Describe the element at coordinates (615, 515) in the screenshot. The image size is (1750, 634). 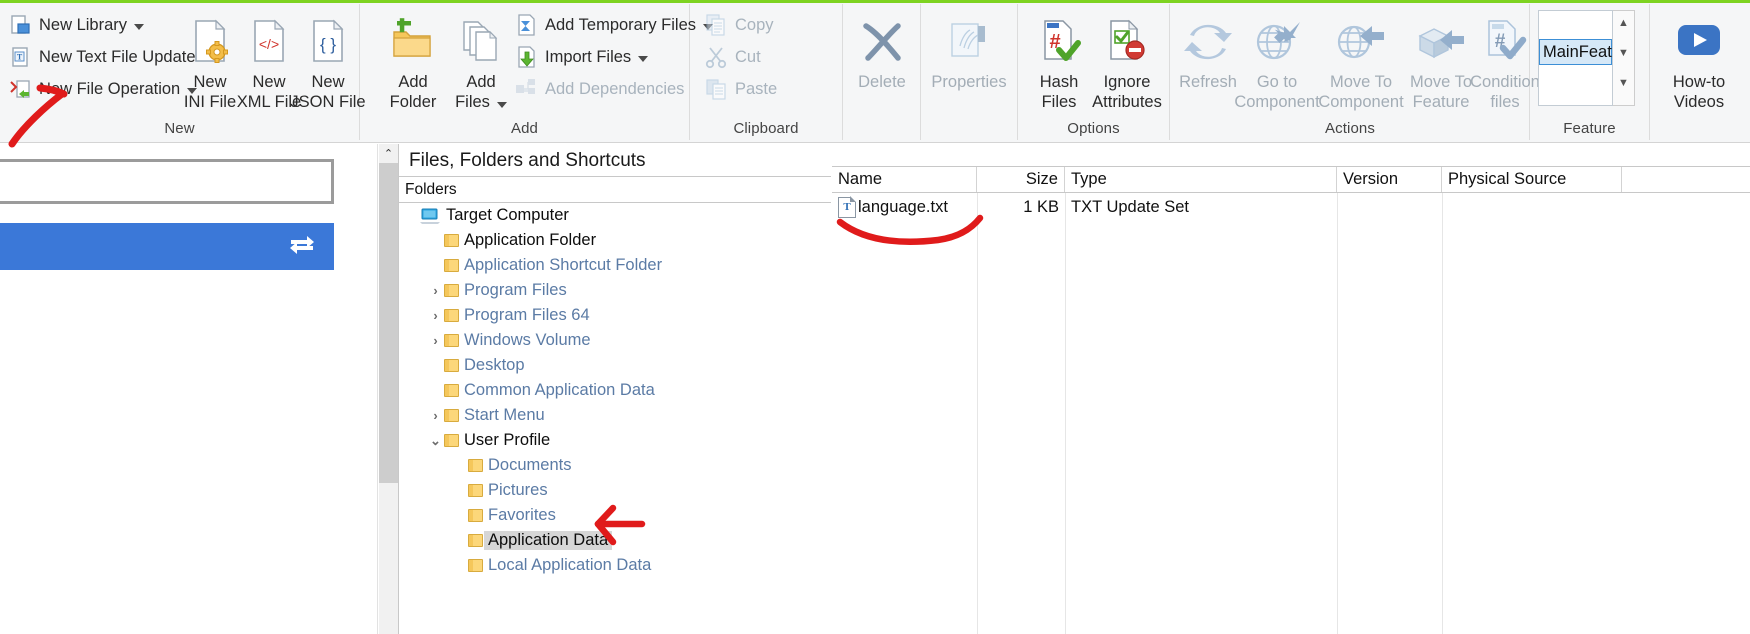
I see `tree-node: Favorites` at that location.